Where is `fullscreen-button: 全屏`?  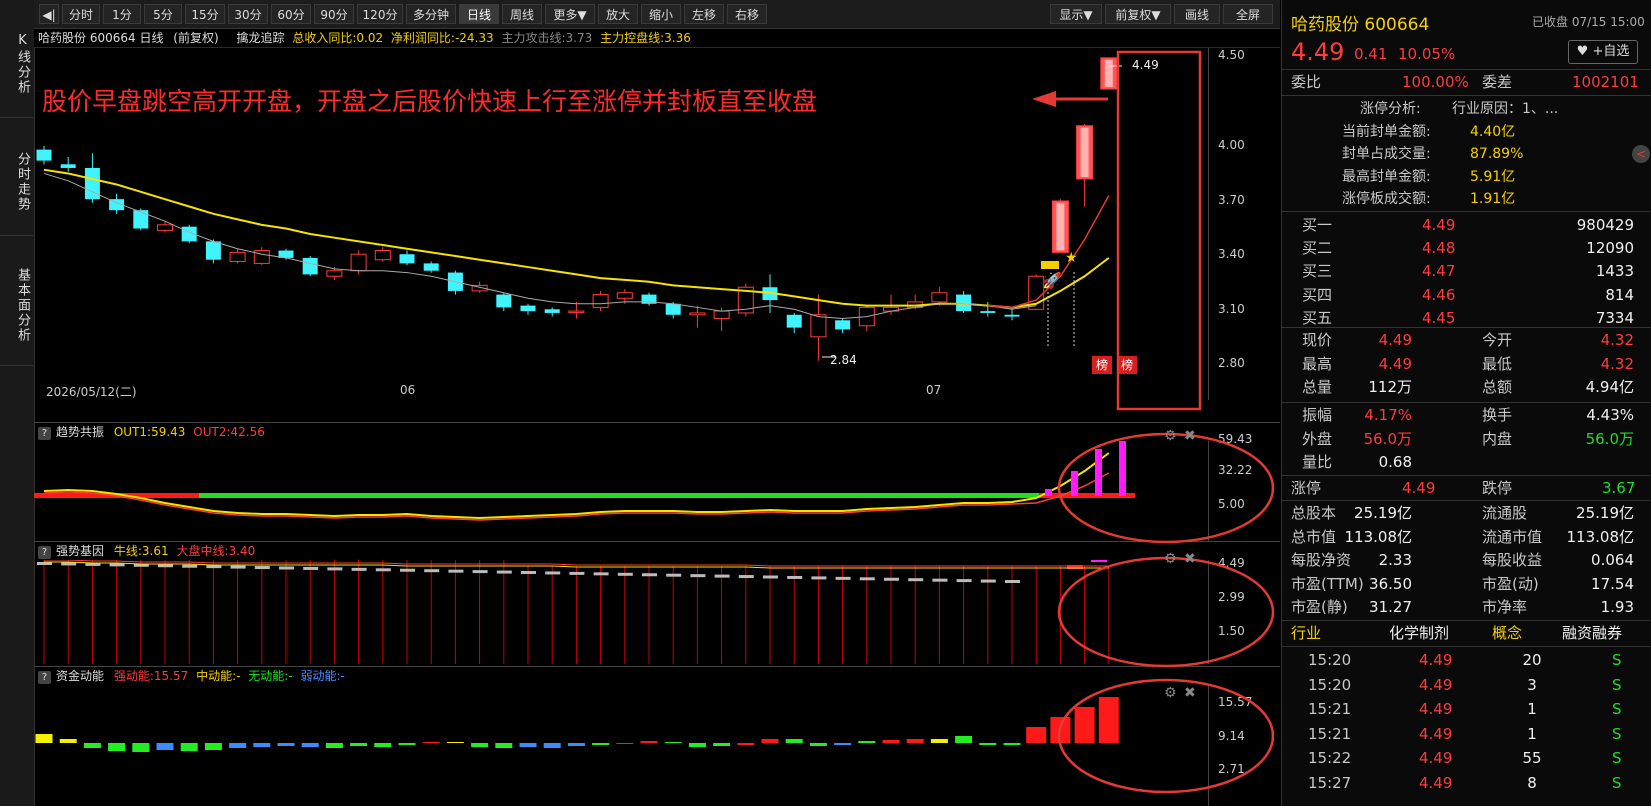
fullscreen-button: 全屏 is located at coordinates (1248, 14).